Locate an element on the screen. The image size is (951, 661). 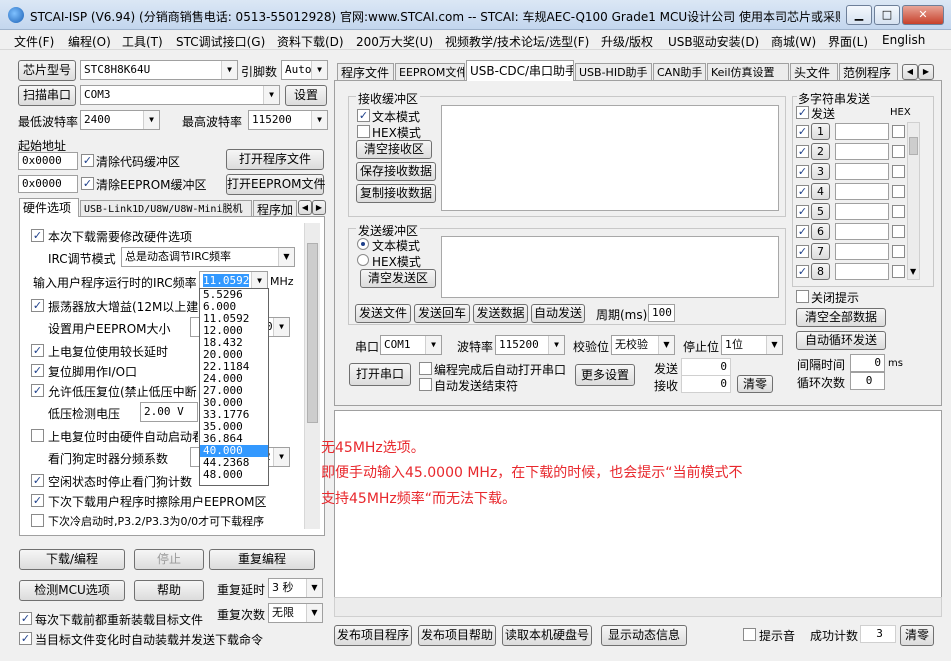
help-button: 帮助 is located at coordinates (169, 590).